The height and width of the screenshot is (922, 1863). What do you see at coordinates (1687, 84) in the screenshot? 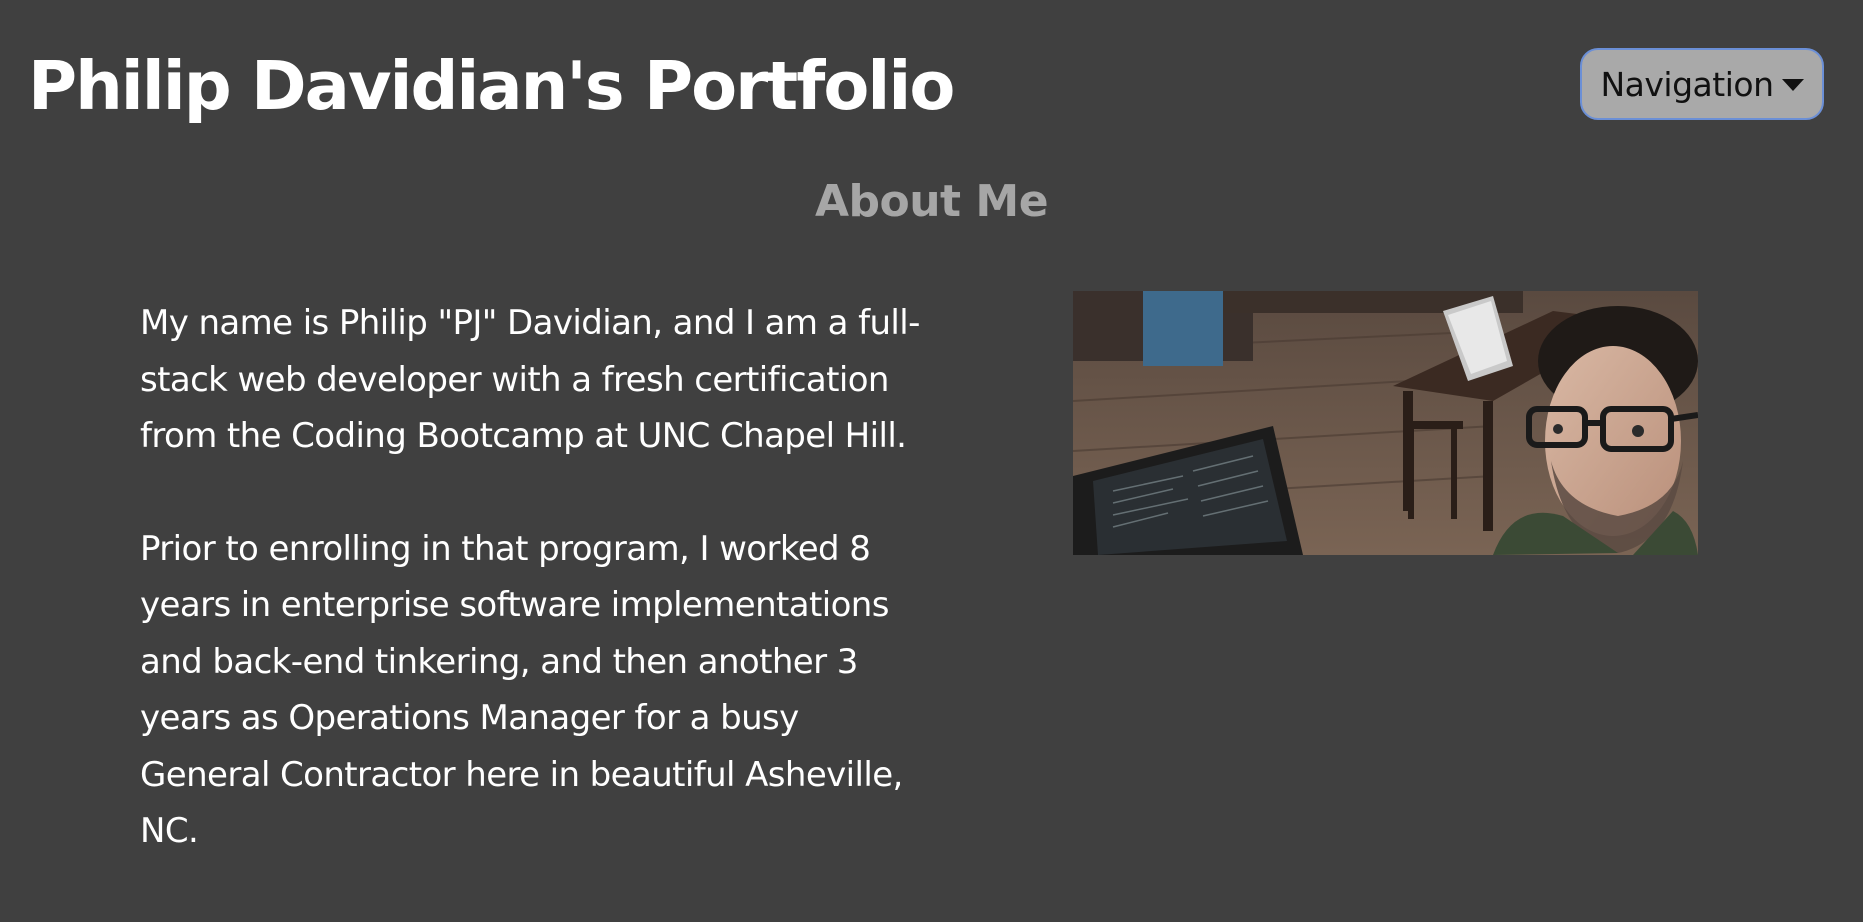
I see `navigation-label: Navigation` at bounding box center [1687, 84].